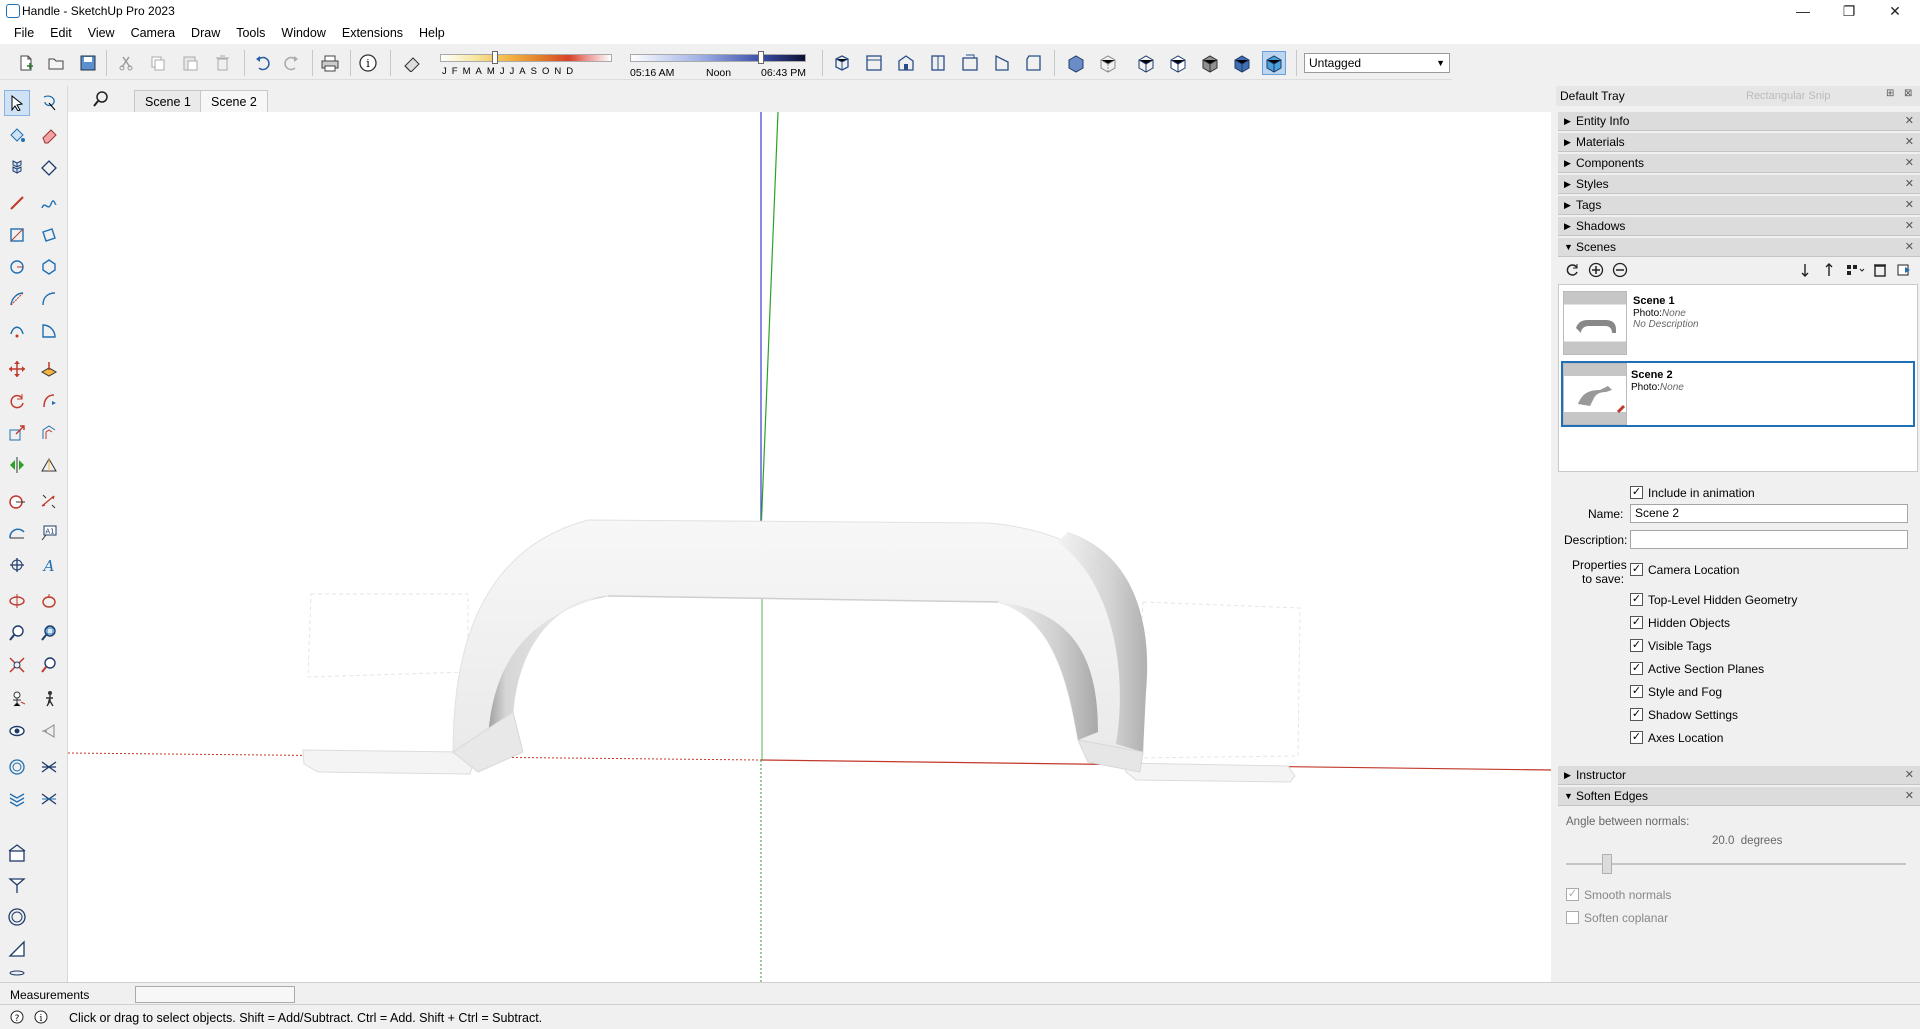 Image resolution: width=1920 pixels, height=1029 pixels. What do you see at coordinates (372, 33) in the screenshot?
I see `menu-extensions: Extensions` at bounding box center [372, 33].